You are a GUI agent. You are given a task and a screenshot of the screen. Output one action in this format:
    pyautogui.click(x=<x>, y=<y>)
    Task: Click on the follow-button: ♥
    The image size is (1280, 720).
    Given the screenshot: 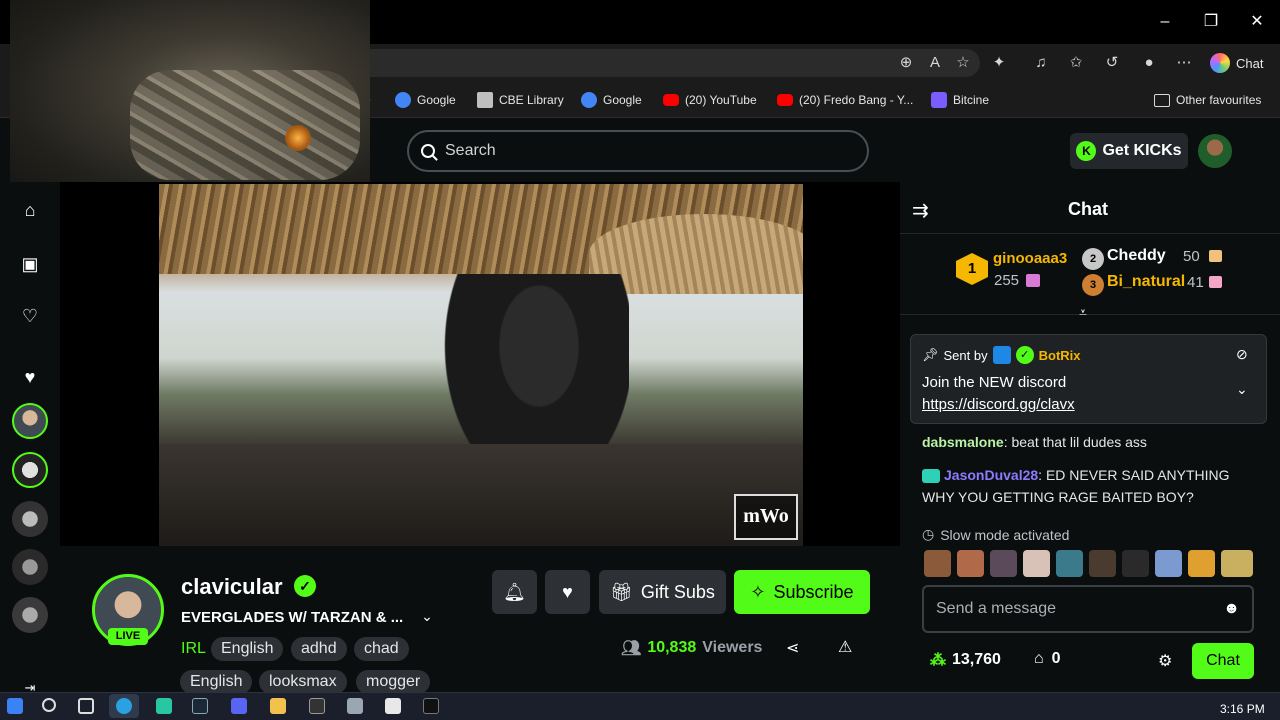 What is the action you would take?
    pyautogui.click(x=567, y=592)
    